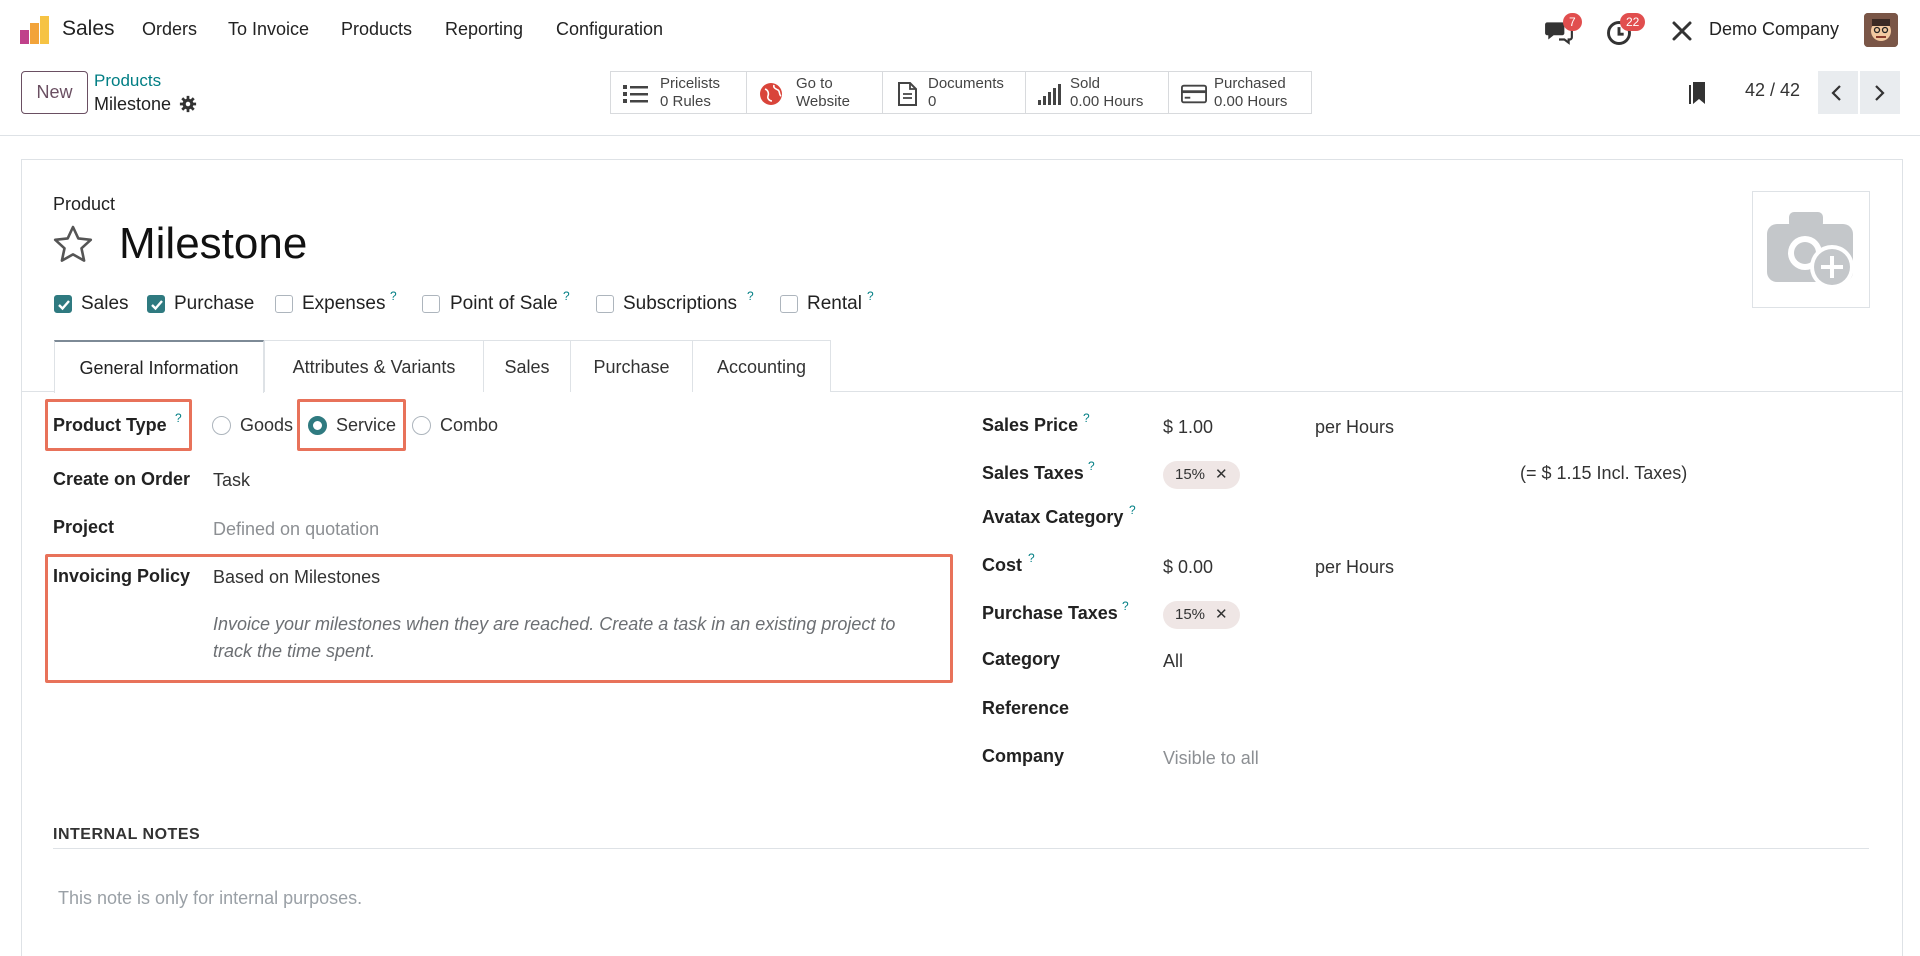 The image size is (1920, 956). Describe the element at coordinates (961, 848) in the screenshot. I see `internal-notes-divider` at that location.